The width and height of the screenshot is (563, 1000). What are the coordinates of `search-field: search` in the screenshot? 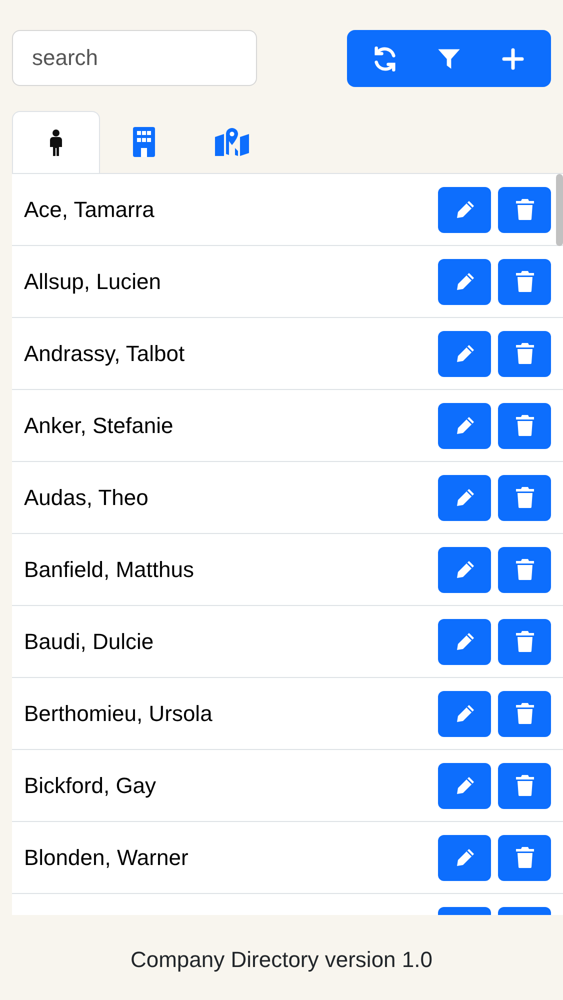 It's located at (134, 58).